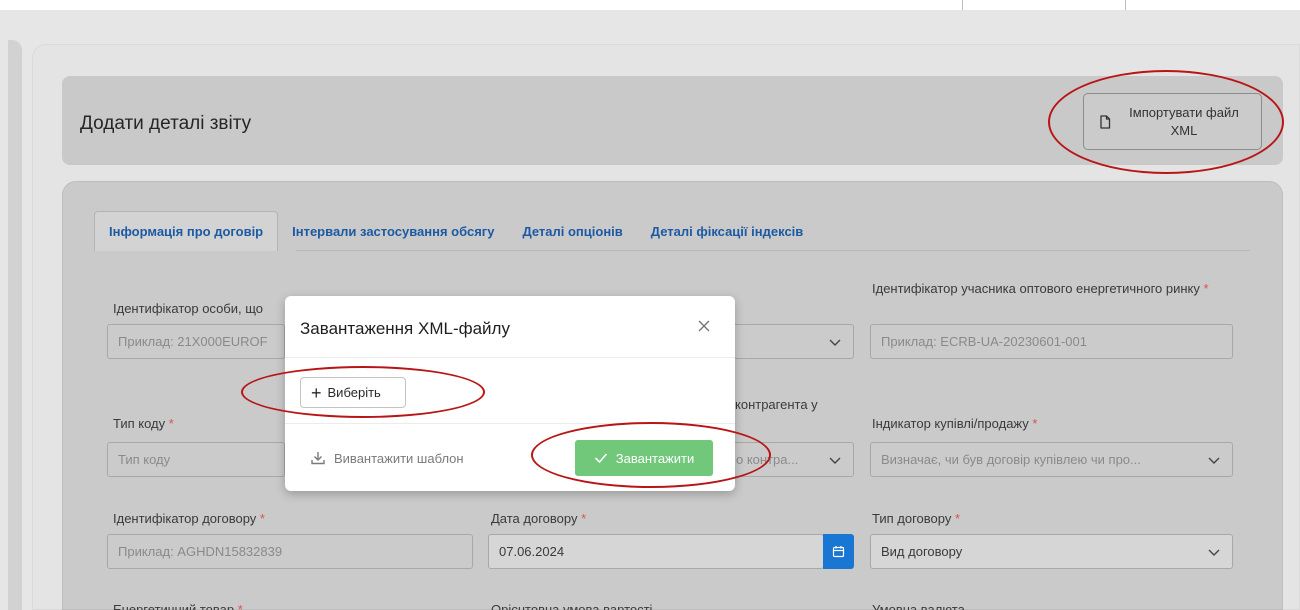  I want to click on row1-middle-select, so click(786, 341).